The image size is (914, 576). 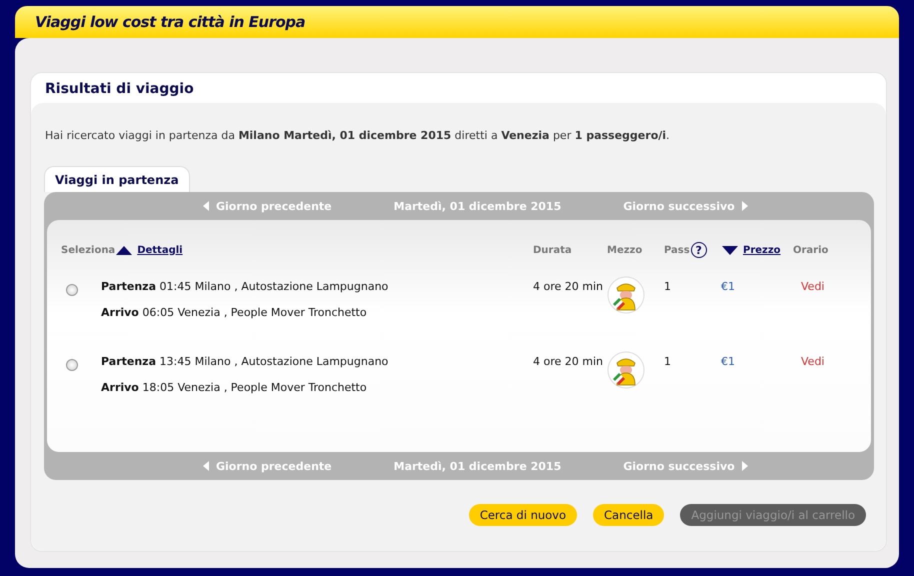 I want to click on arrival-text: Arrivo 18:05 Venezia , People Mover Tronchetto, so click(x=234, y=387).